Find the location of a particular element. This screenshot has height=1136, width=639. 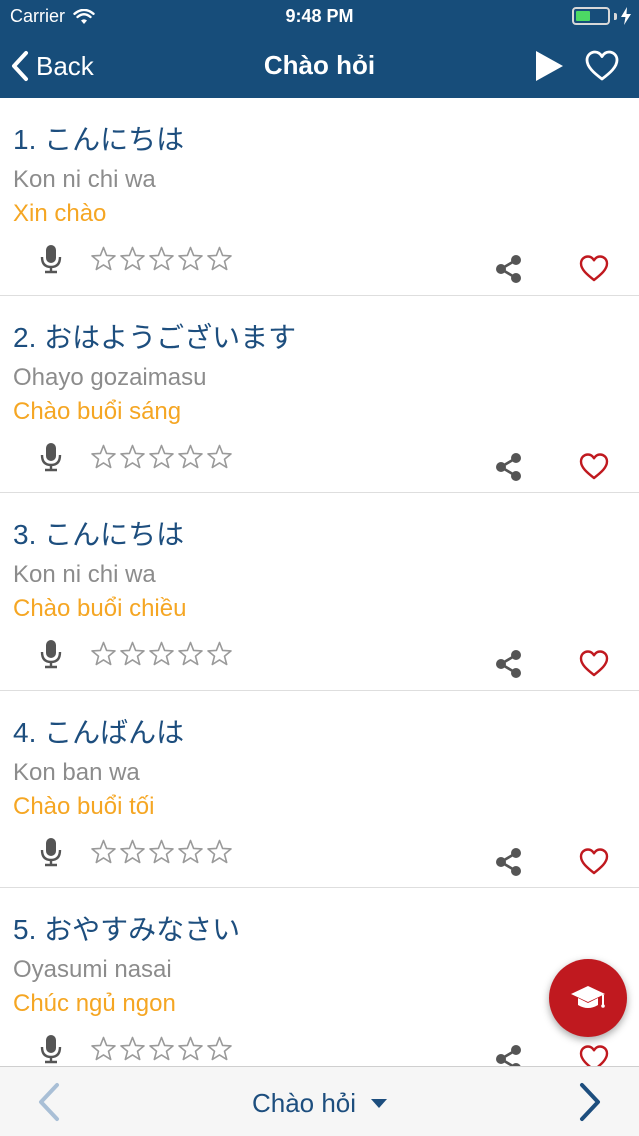

status-time: 9:48 PM is located at coordinates (319, 16).